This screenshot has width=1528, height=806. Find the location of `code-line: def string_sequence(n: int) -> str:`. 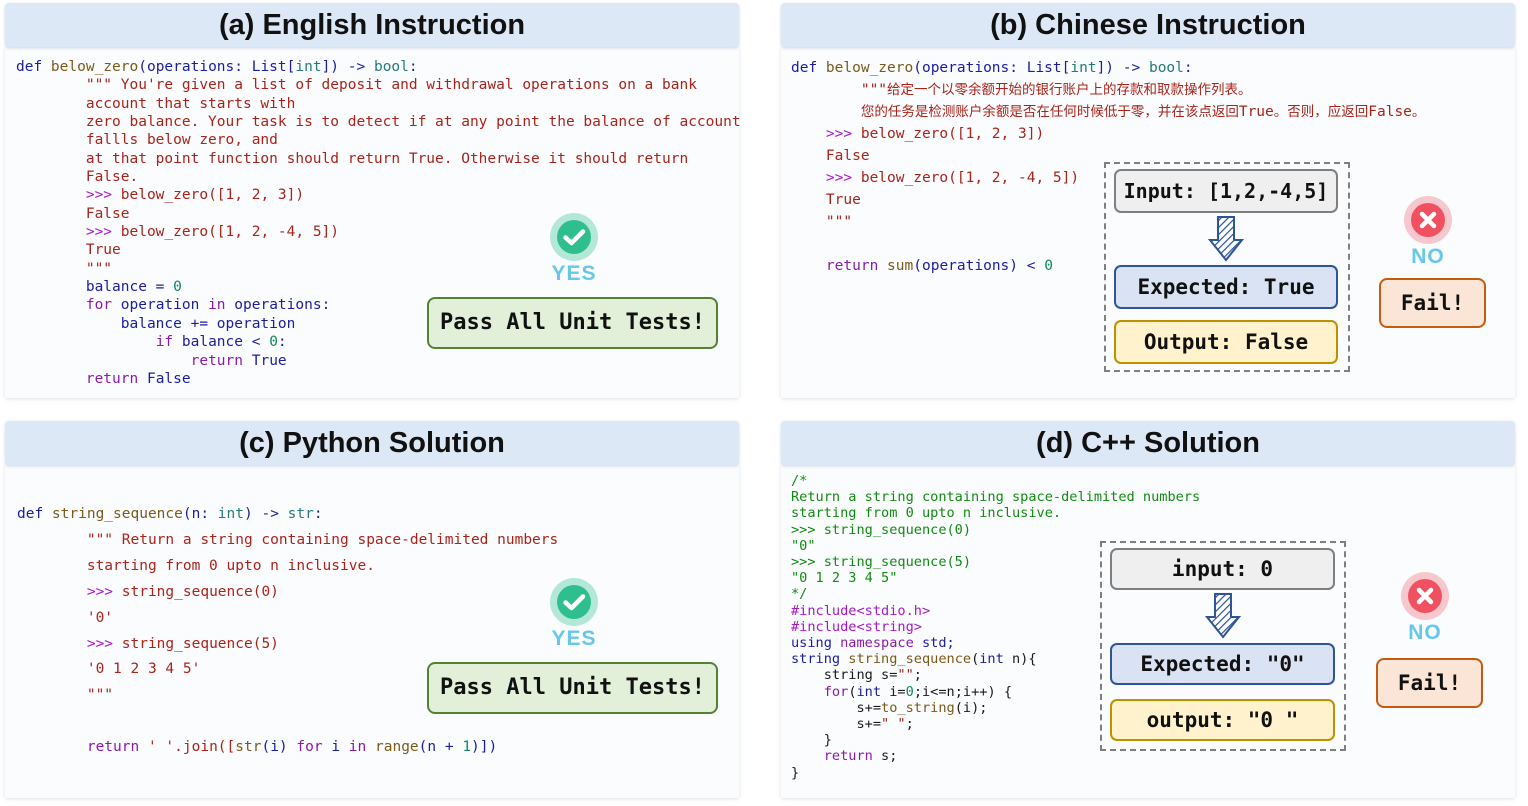

code-line: def string_sequence(n: int) -> str: is located at coordinates (287, 515).